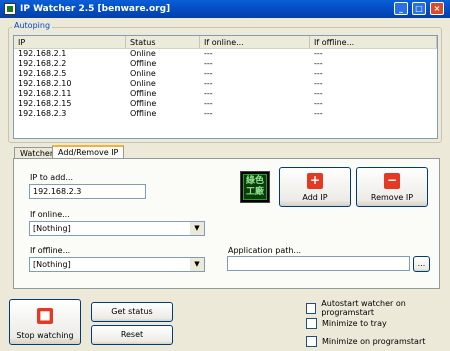 The height and width of the screenshot is (351, 450). Describe the element at coordinates (363, 308) in the screenshot. I see `autostart-label: Autostart watcher on programstart` at that location.